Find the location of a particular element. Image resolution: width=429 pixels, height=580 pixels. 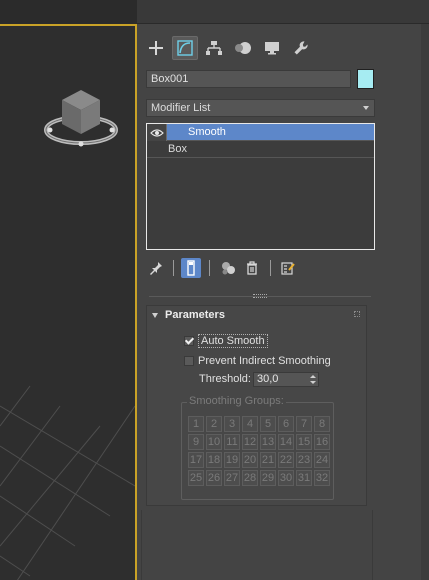

configure-sets-icon is located at coordinates (288, 268).